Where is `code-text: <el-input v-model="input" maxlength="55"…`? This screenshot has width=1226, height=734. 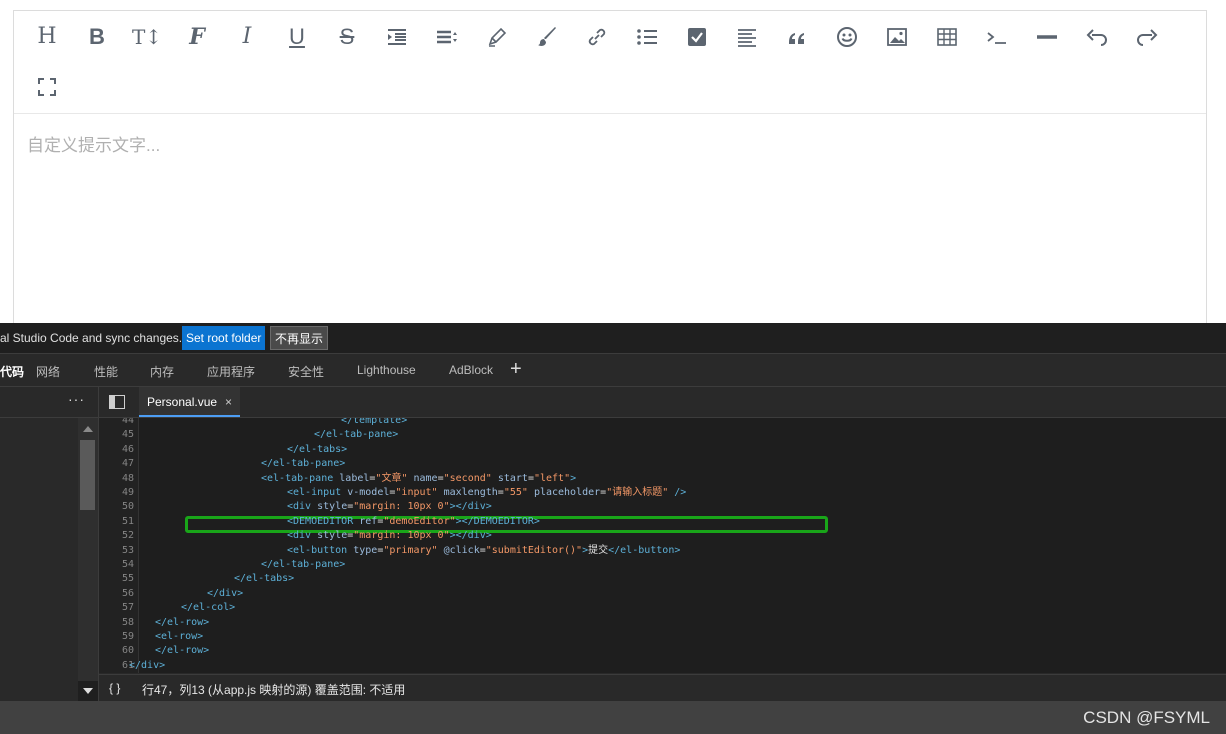 code-text: <el-input v-model="input" maxlength="55"… is located at coordinates (486, 493).